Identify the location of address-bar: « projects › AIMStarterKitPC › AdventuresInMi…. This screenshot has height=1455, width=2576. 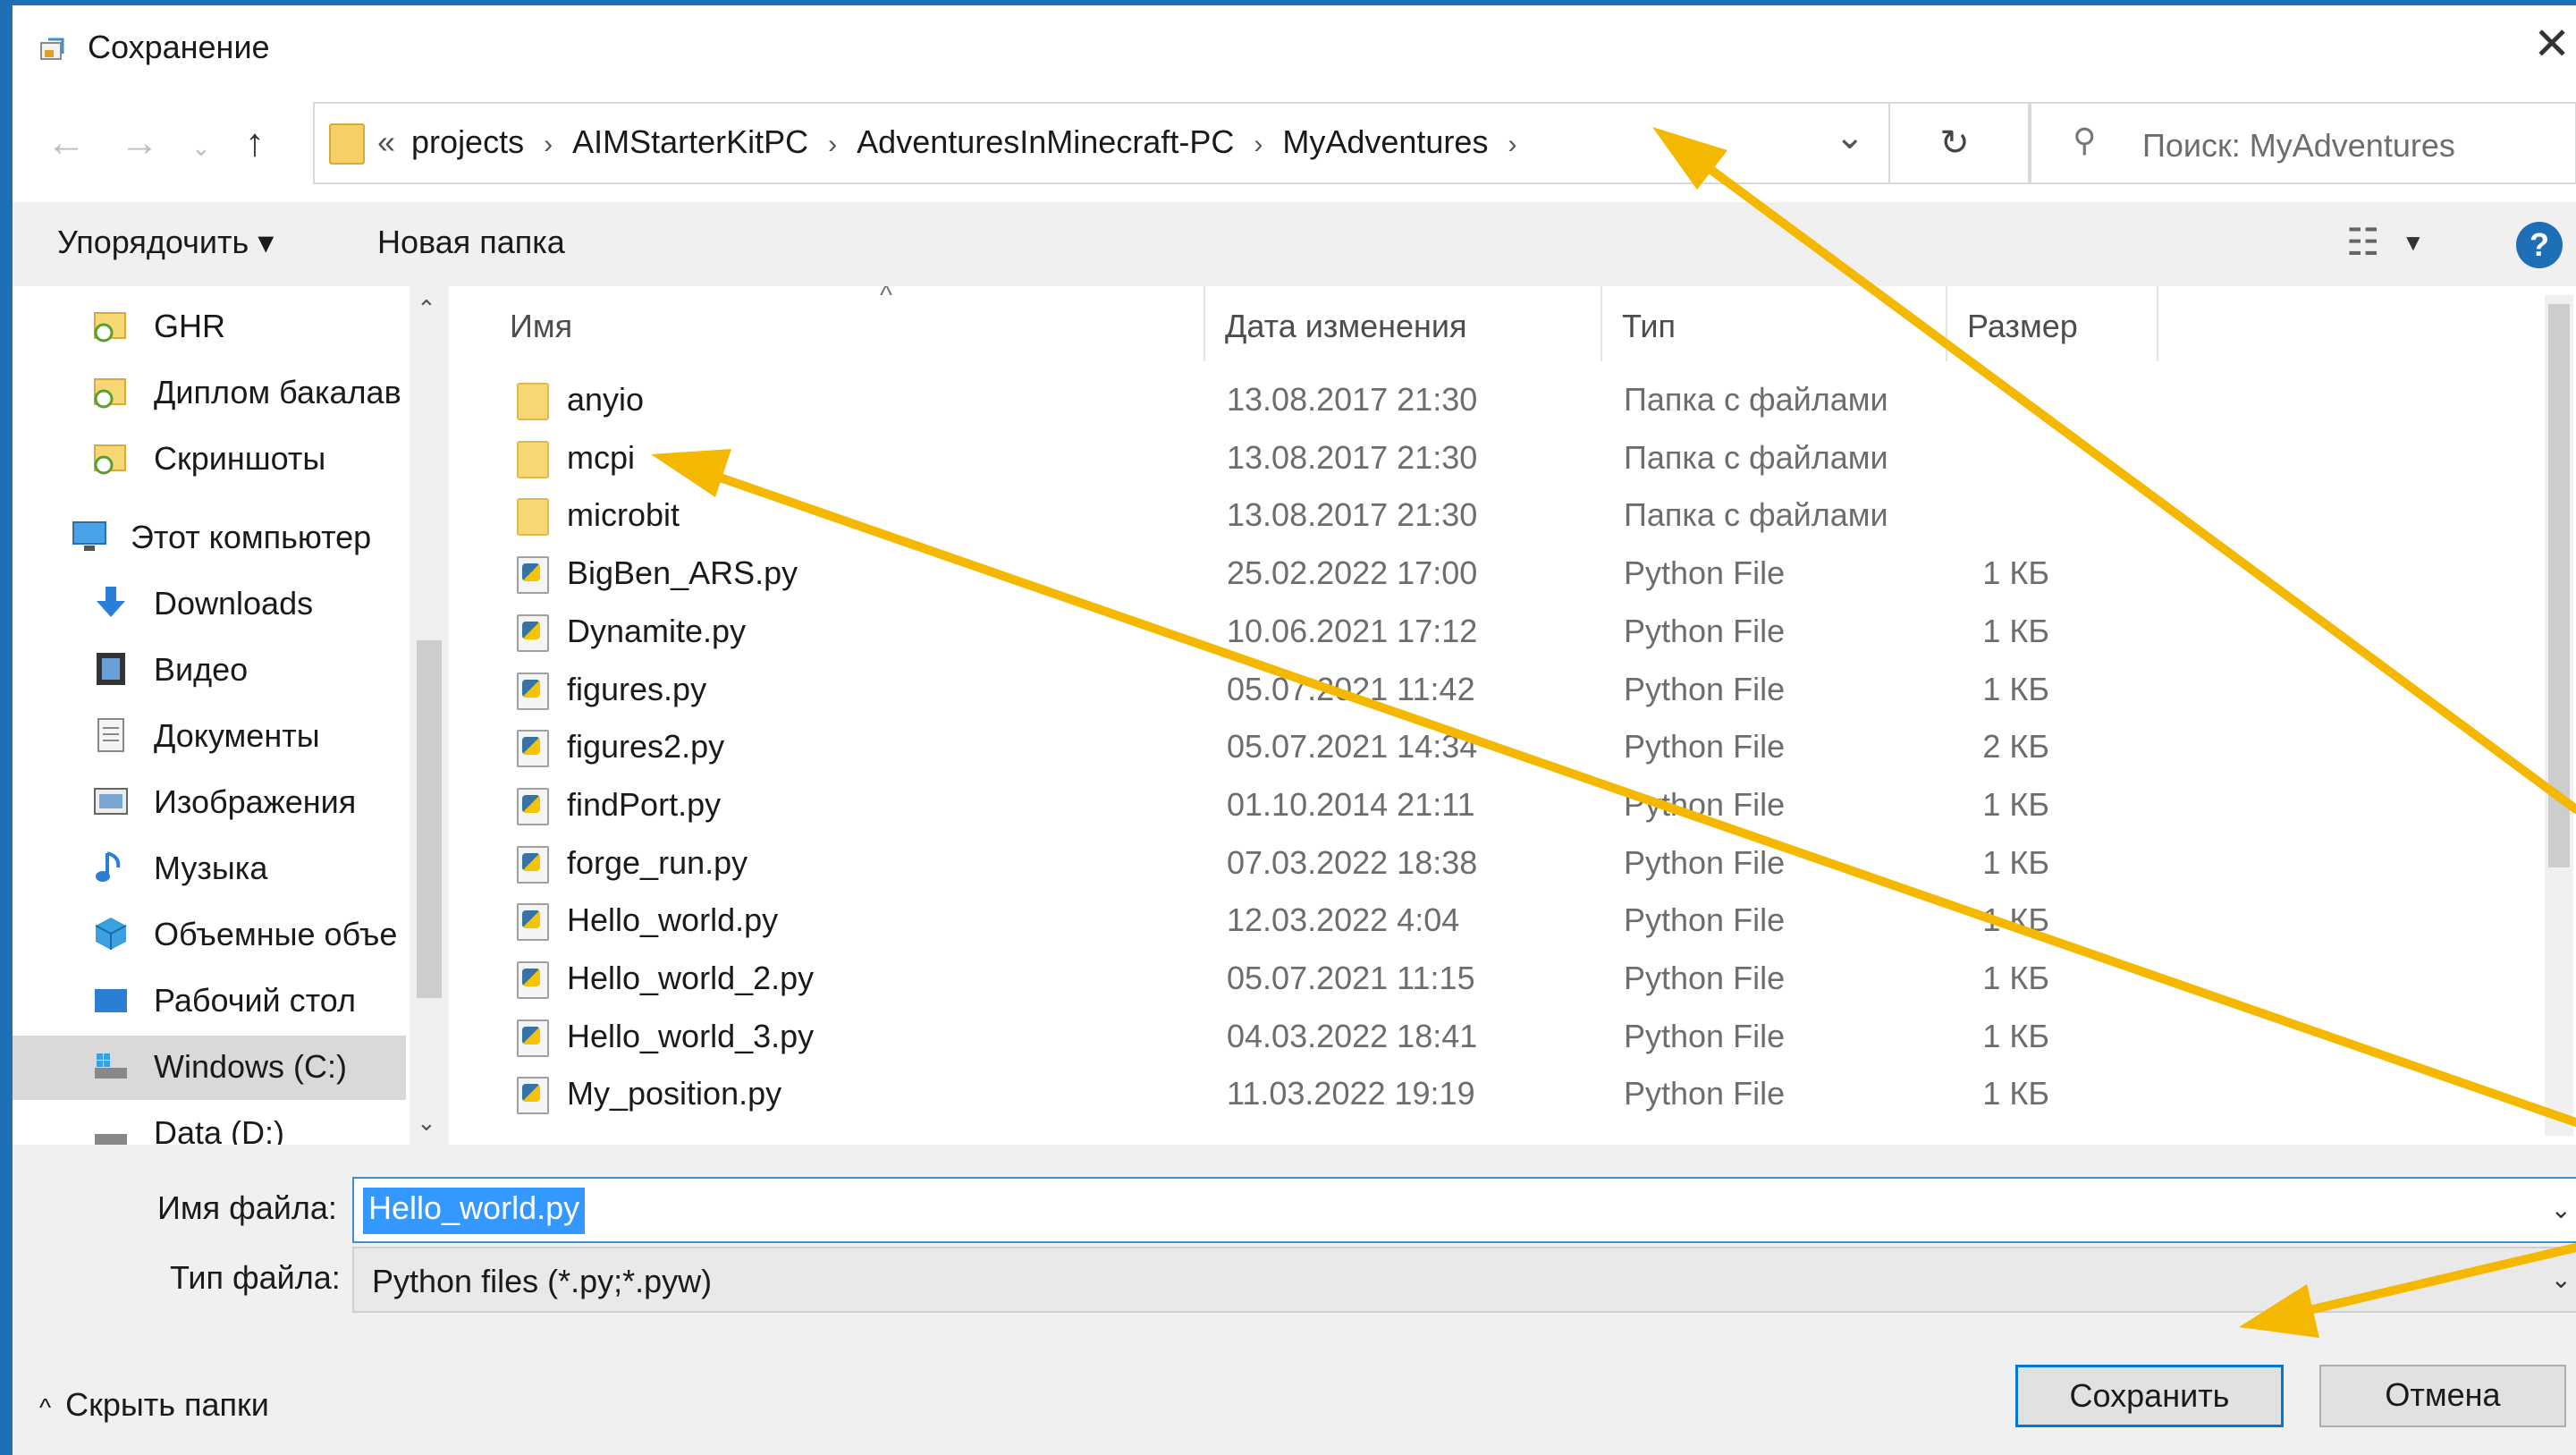
(1171, 143).